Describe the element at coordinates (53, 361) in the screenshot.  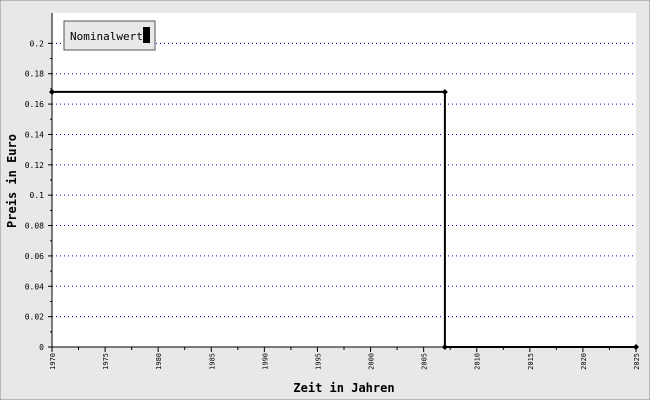
I see `x-tick-label: 1970` at that location.